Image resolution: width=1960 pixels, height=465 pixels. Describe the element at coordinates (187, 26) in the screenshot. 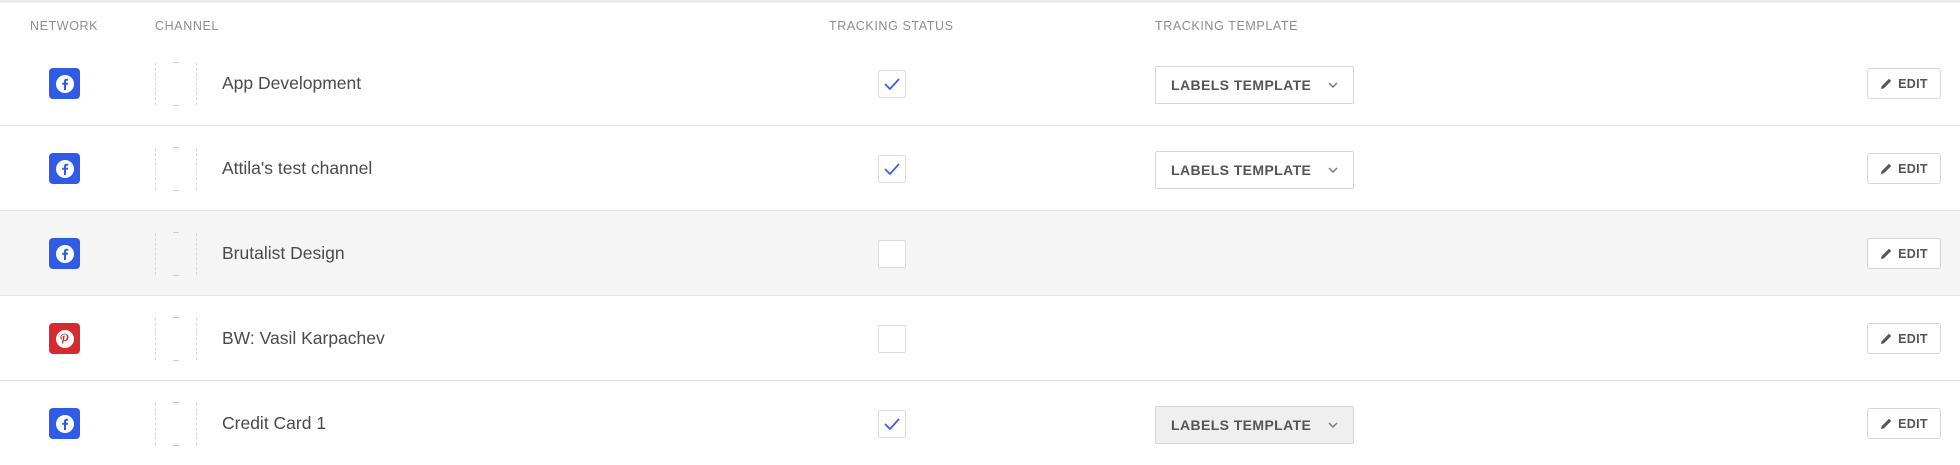

I see `header-channel: CHANNEL` at that location.